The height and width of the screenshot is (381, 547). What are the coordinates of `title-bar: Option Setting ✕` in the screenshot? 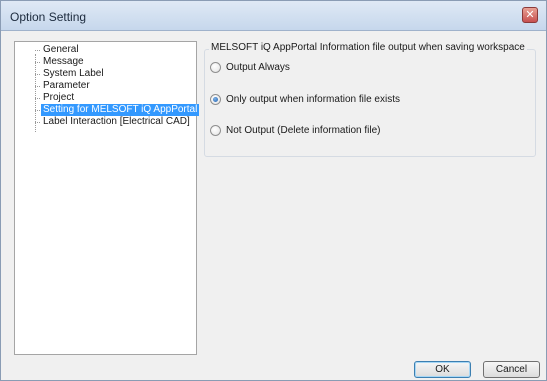 It's located at (273, 16).